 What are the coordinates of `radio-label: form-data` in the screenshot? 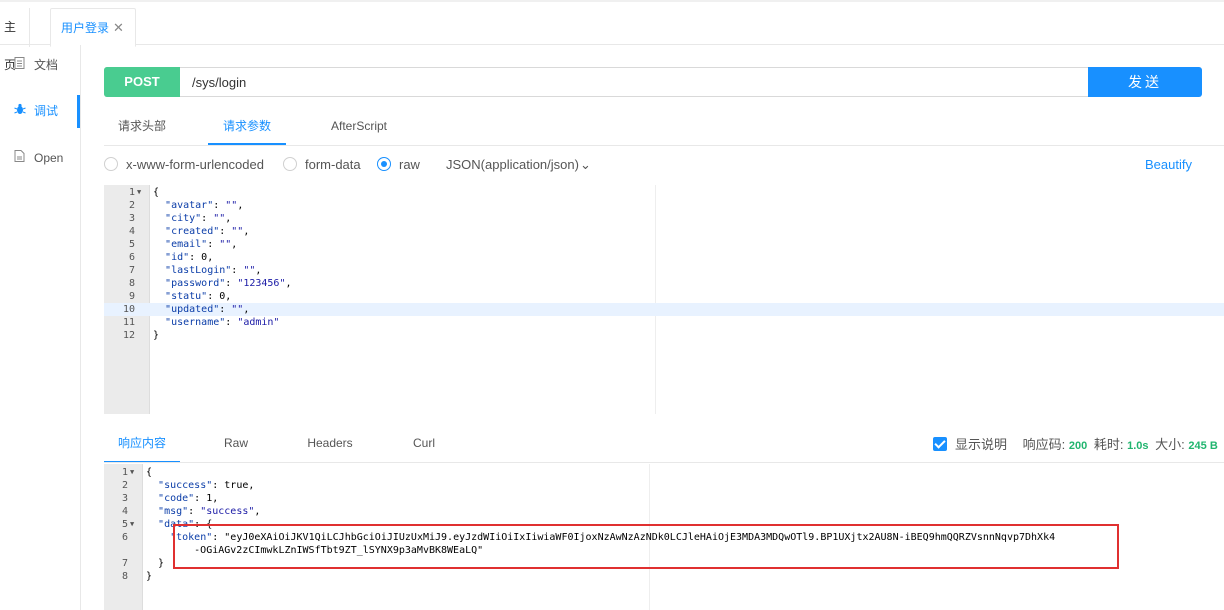 It's located at (333, 164).